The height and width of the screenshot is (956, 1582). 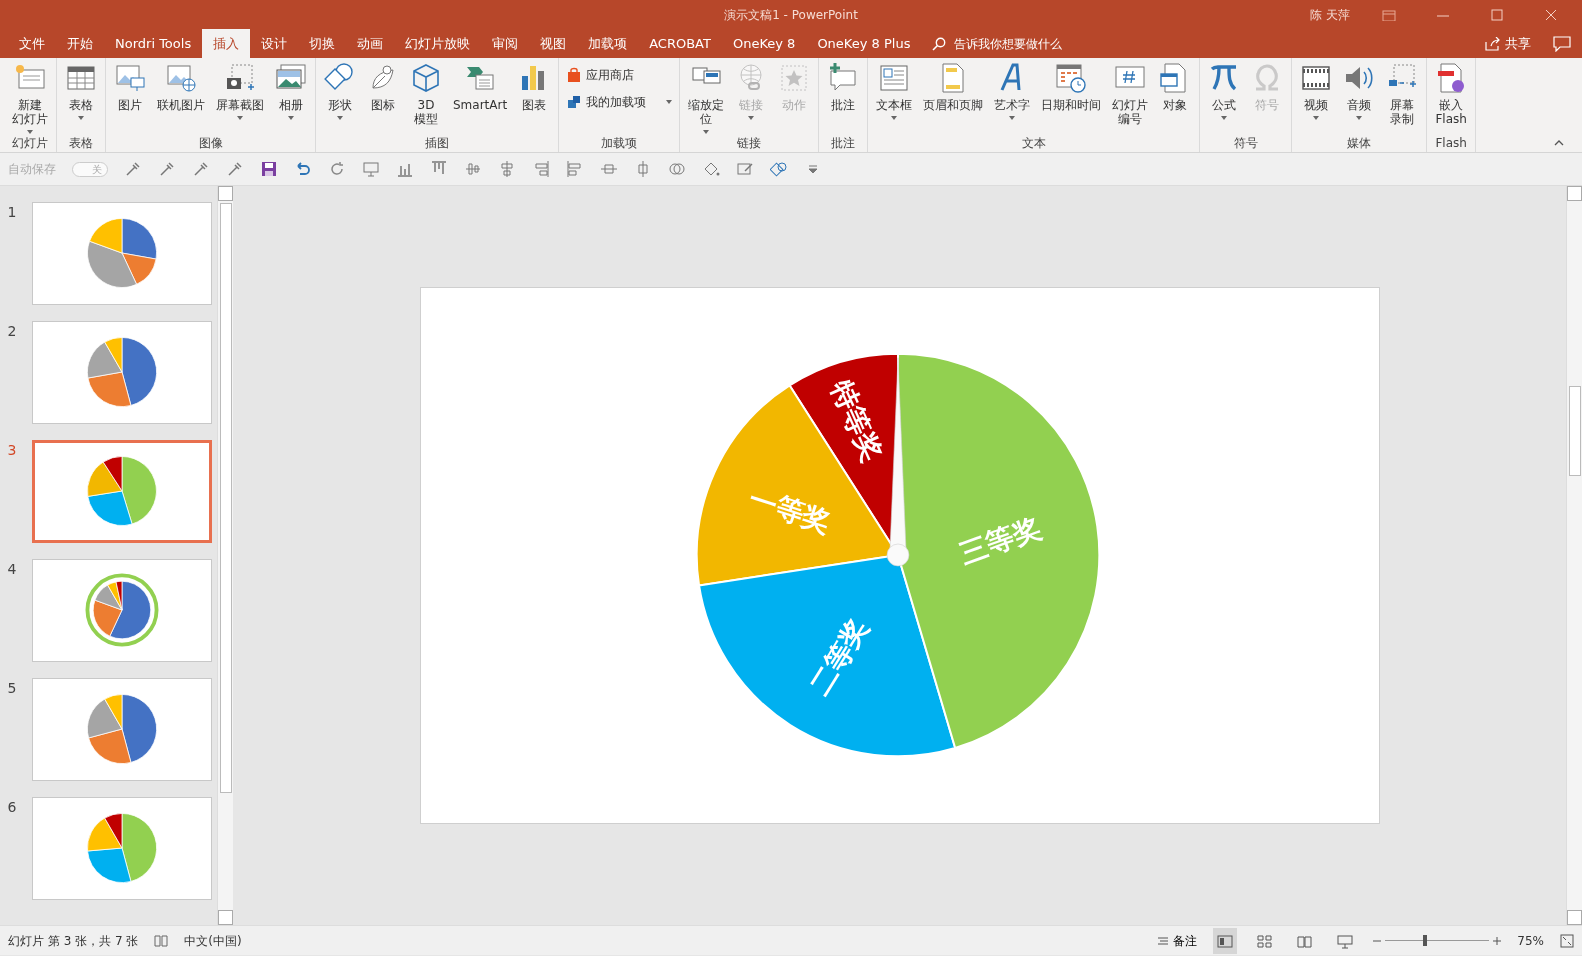 I want to click on align-right-icon, so click(x=541, y=169).